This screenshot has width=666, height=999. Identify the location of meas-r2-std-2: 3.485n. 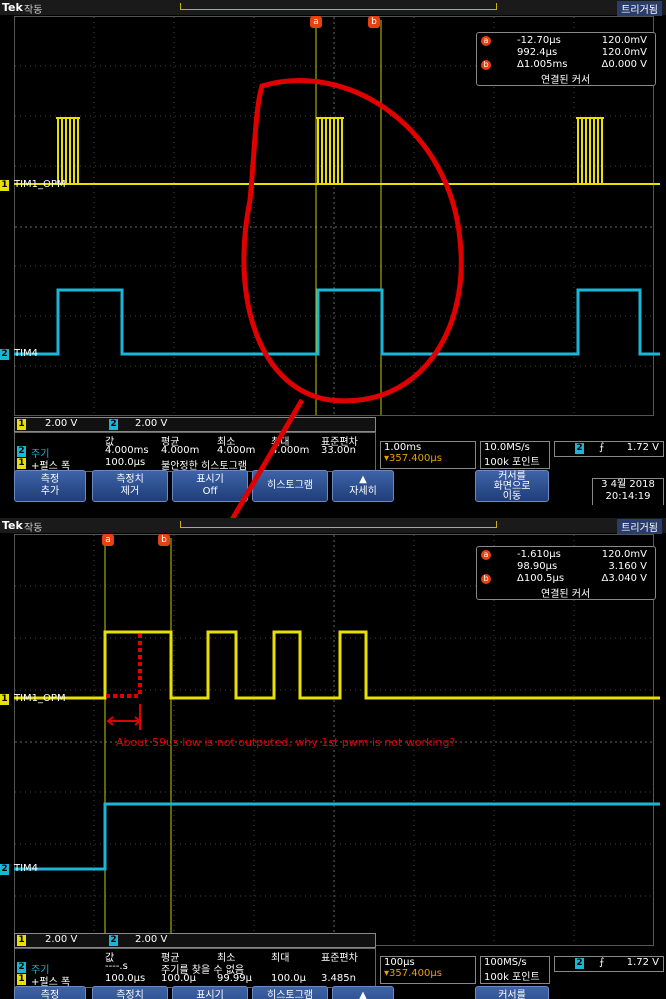
(338, 978).